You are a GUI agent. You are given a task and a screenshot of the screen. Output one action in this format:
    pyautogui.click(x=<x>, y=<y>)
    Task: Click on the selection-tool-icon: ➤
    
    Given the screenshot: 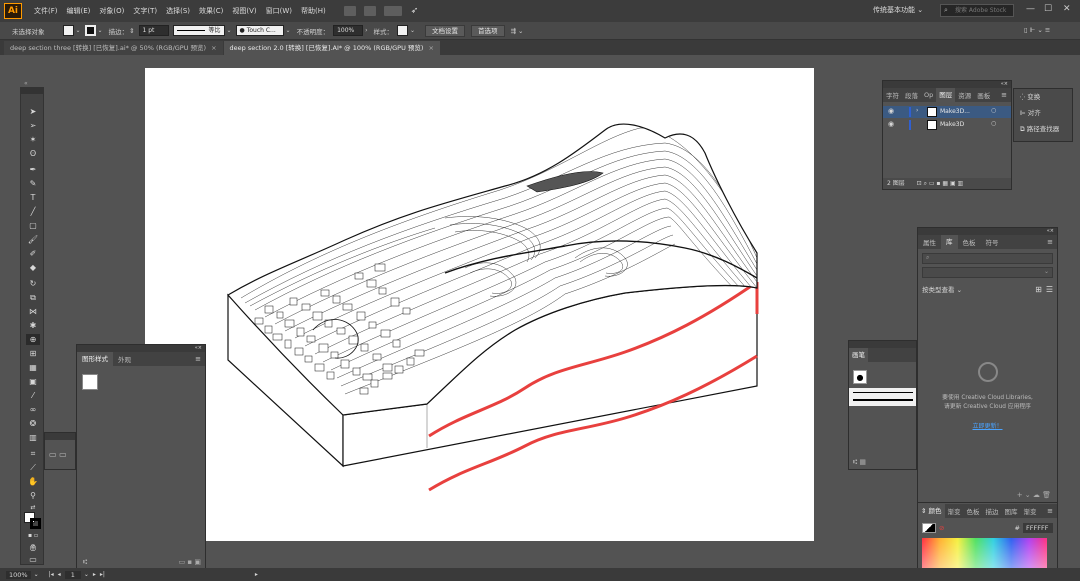 What is the action you would take?
    pyautogui.click(x=33, y=111)
    